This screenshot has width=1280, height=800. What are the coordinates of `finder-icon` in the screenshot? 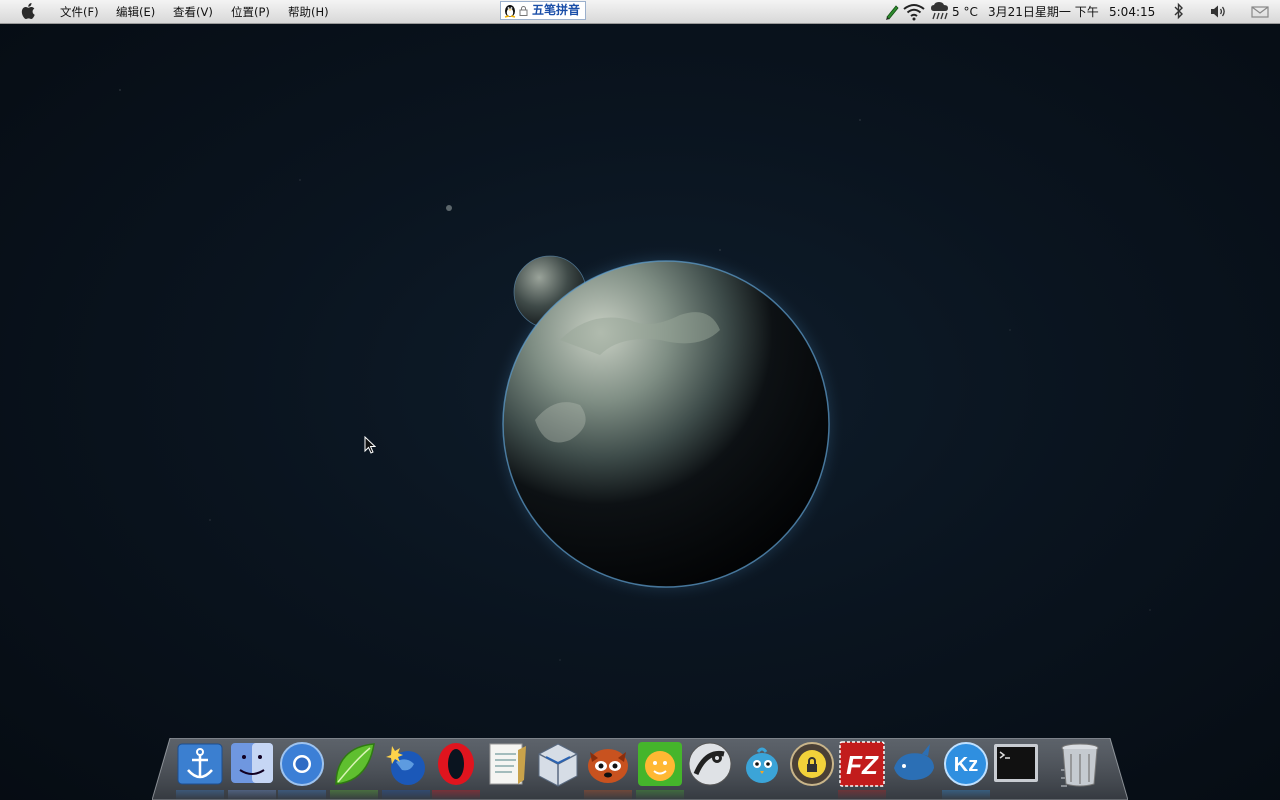 It's located at (252, 763).